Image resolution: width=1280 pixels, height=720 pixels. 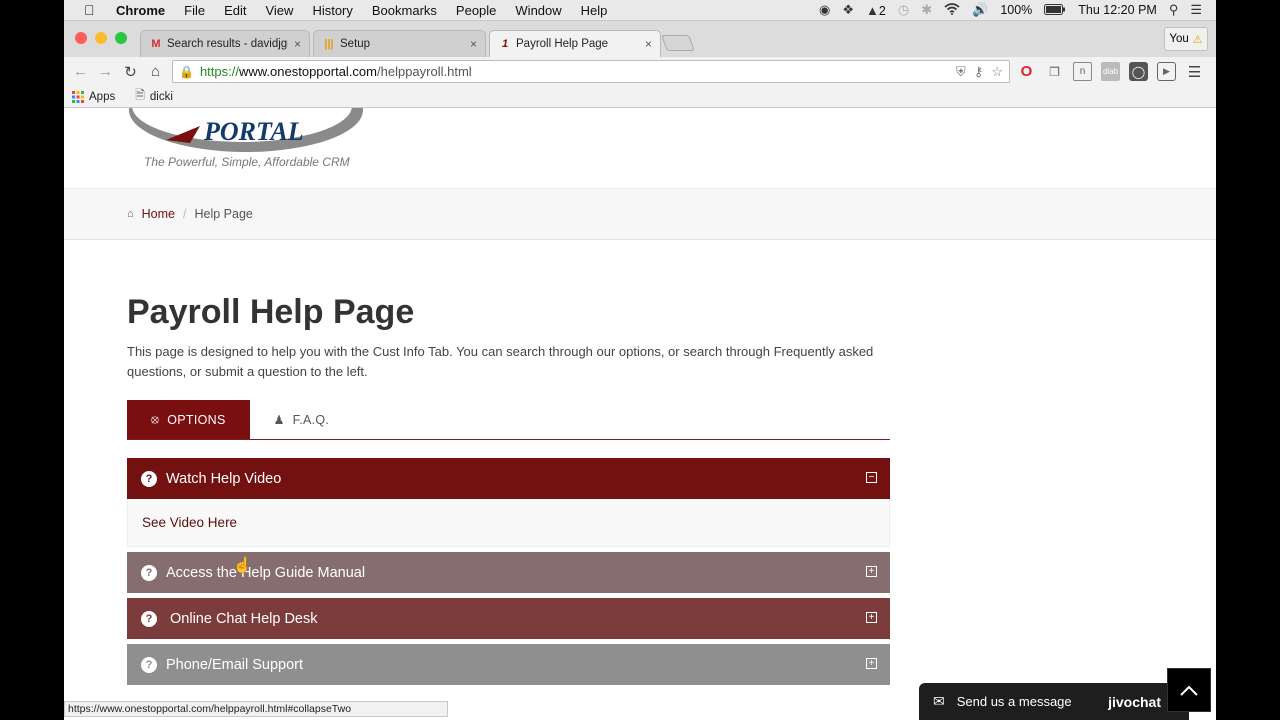 I want to click on minimize-window-button, so click(x=101, y=38).